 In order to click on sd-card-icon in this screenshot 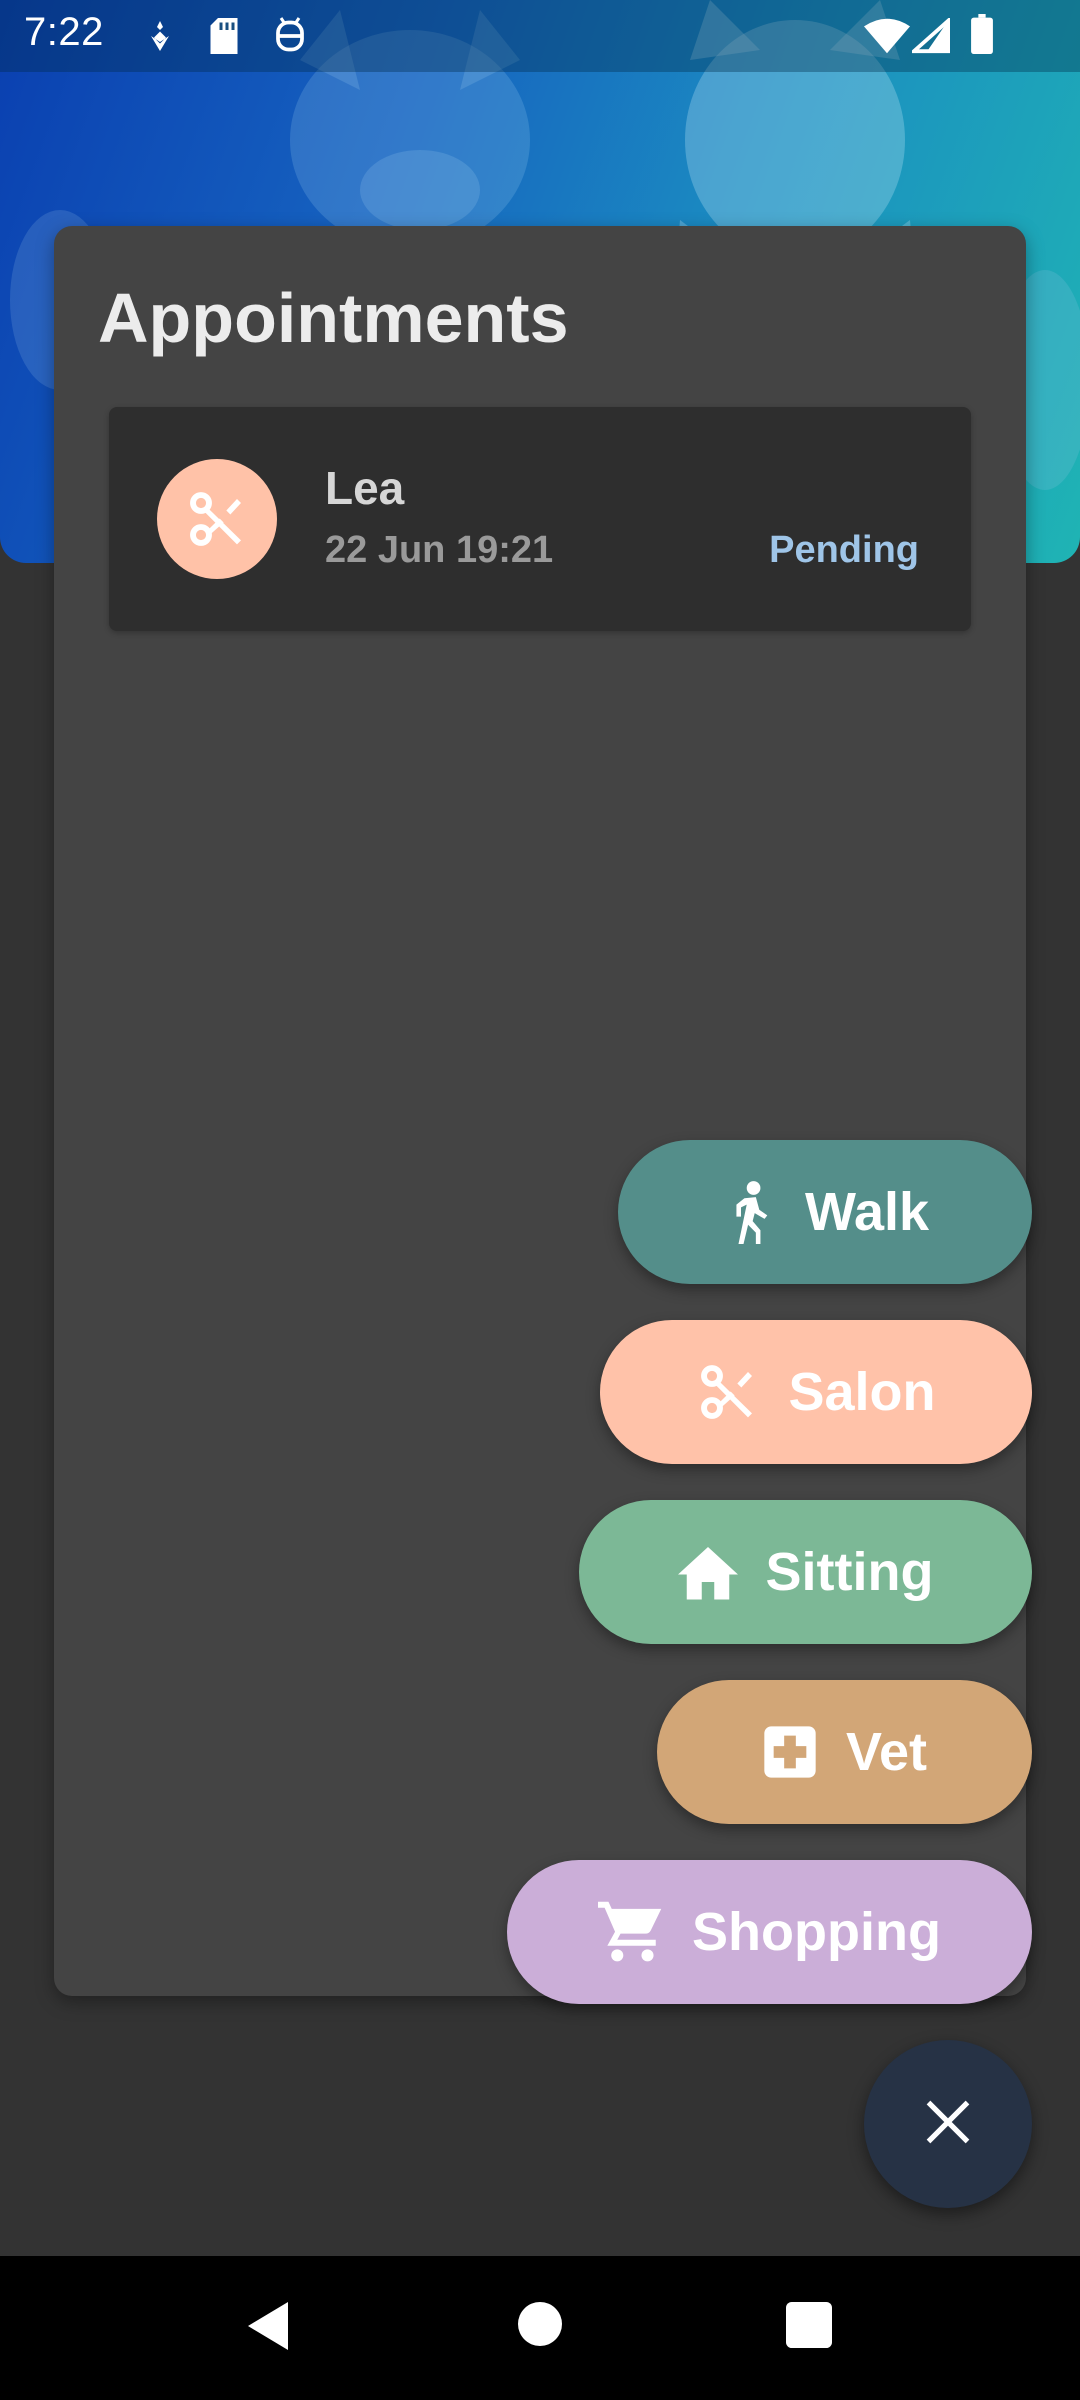, I will do `click(224, 38)`.